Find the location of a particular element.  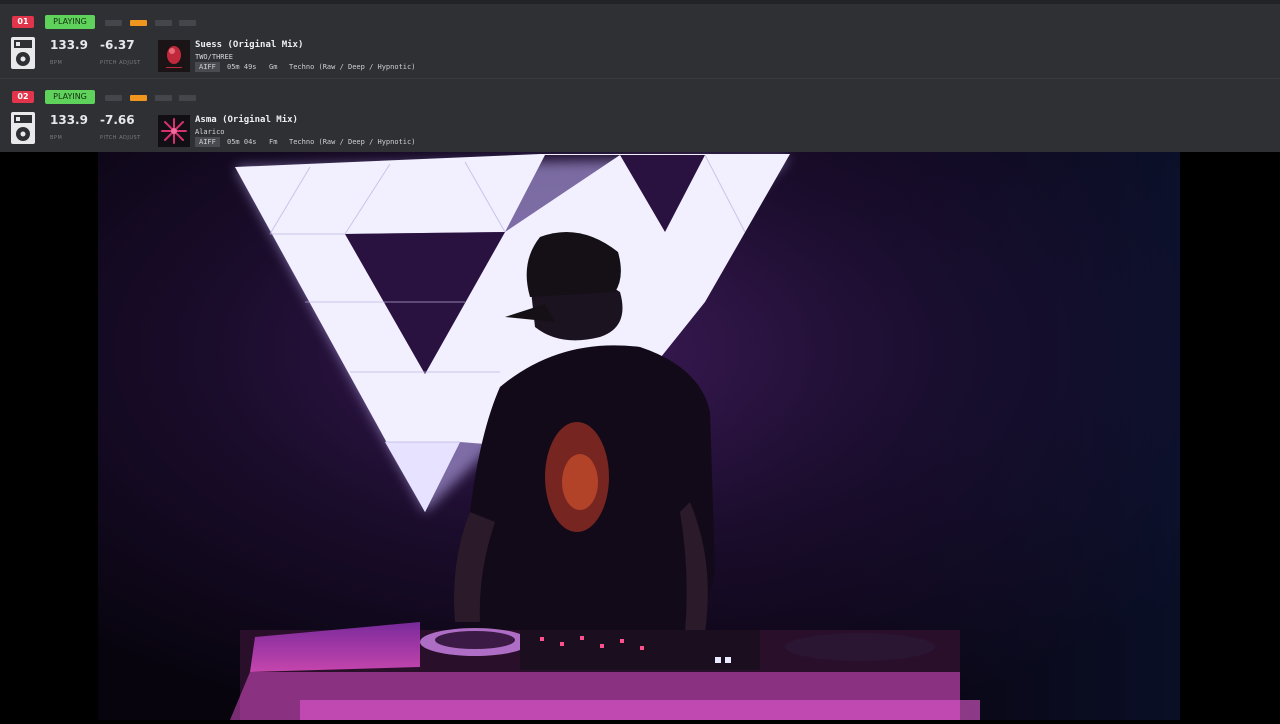

track-key: Fm is located at coordinates (273, 142).